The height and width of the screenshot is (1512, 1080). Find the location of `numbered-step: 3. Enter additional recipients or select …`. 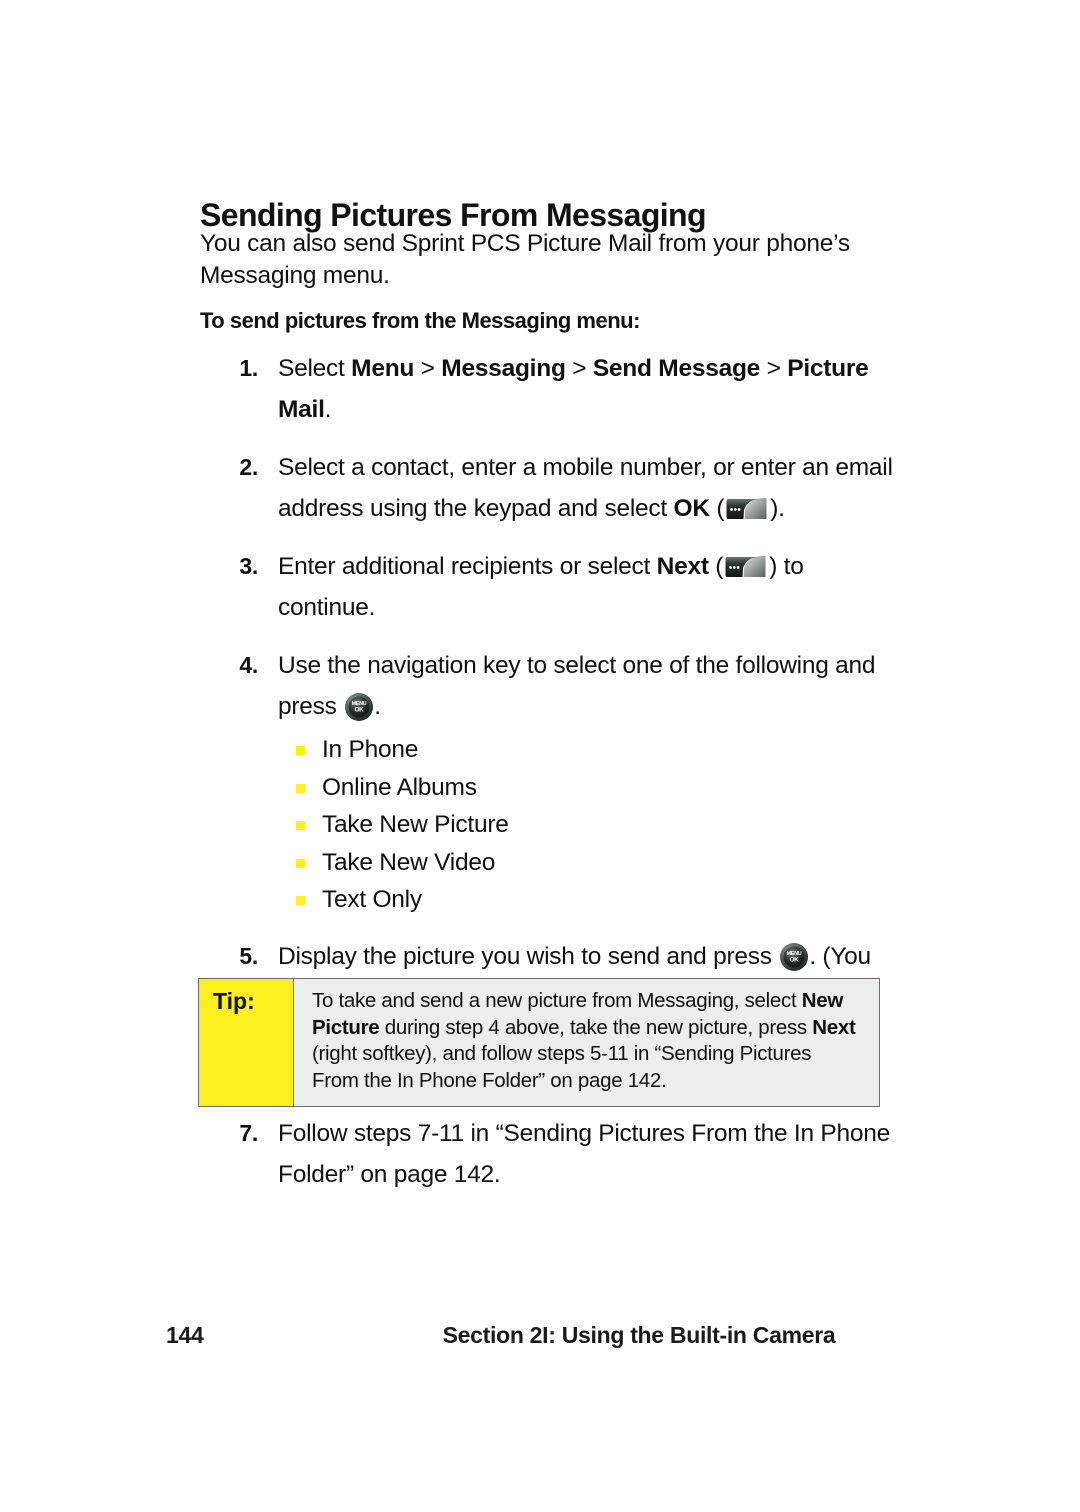

numbered-step: 3. Enter additional recipients or select … is located at coordinates (550, 587).